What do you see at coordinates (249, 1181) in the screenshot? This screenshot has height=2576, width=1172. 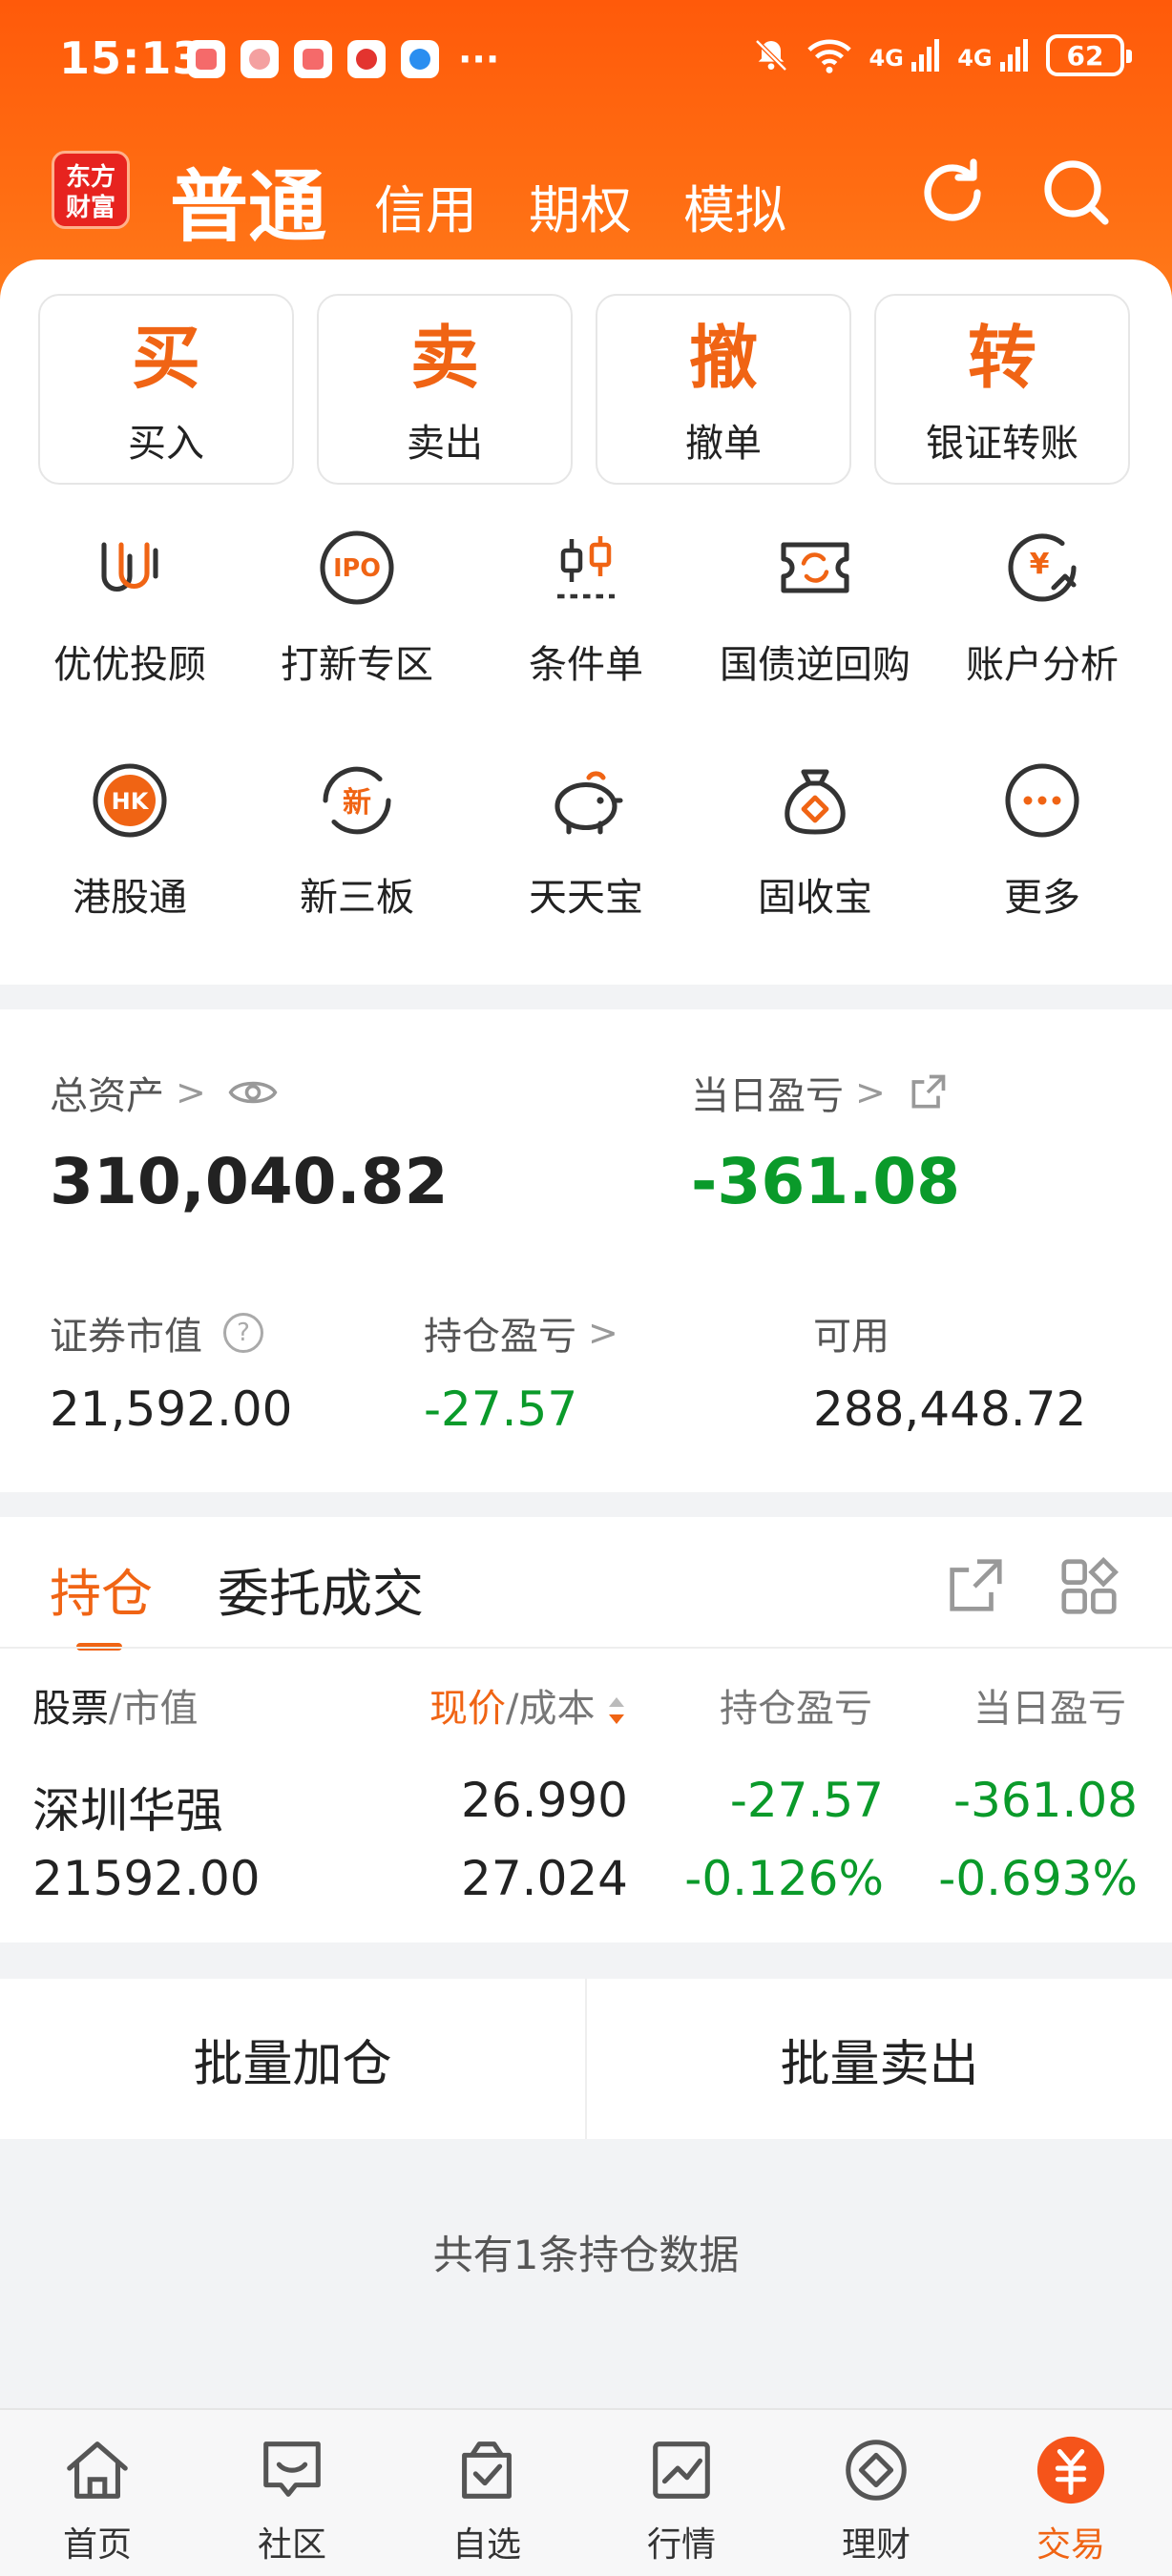 I see `total-assets-value: 310,040.82` at bounding box center [249, 1181].